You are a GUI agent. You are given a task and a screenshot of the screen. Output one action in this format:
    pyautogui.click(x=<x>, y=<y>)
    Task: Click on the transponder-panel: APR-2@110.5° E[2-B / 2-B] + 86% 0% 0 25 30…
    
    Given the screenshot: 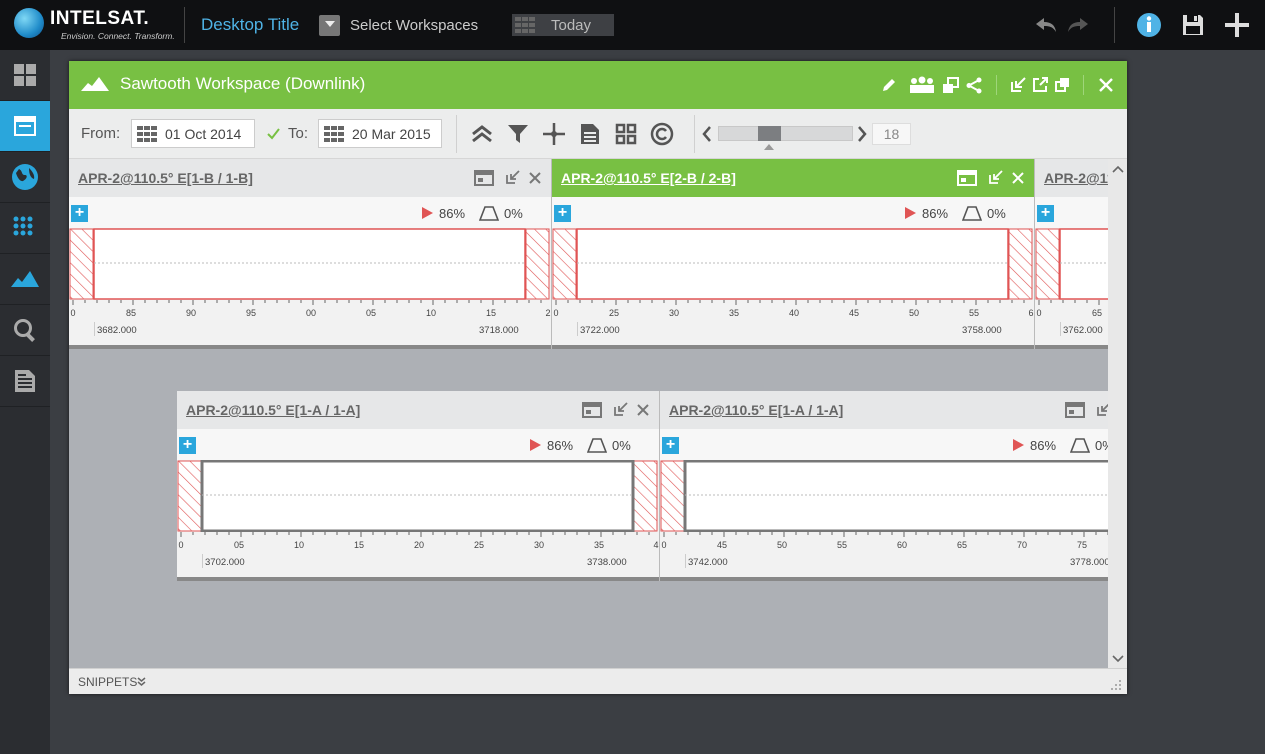 What is the action you would take?
    pyautogui.click(x=793, y=254)
    